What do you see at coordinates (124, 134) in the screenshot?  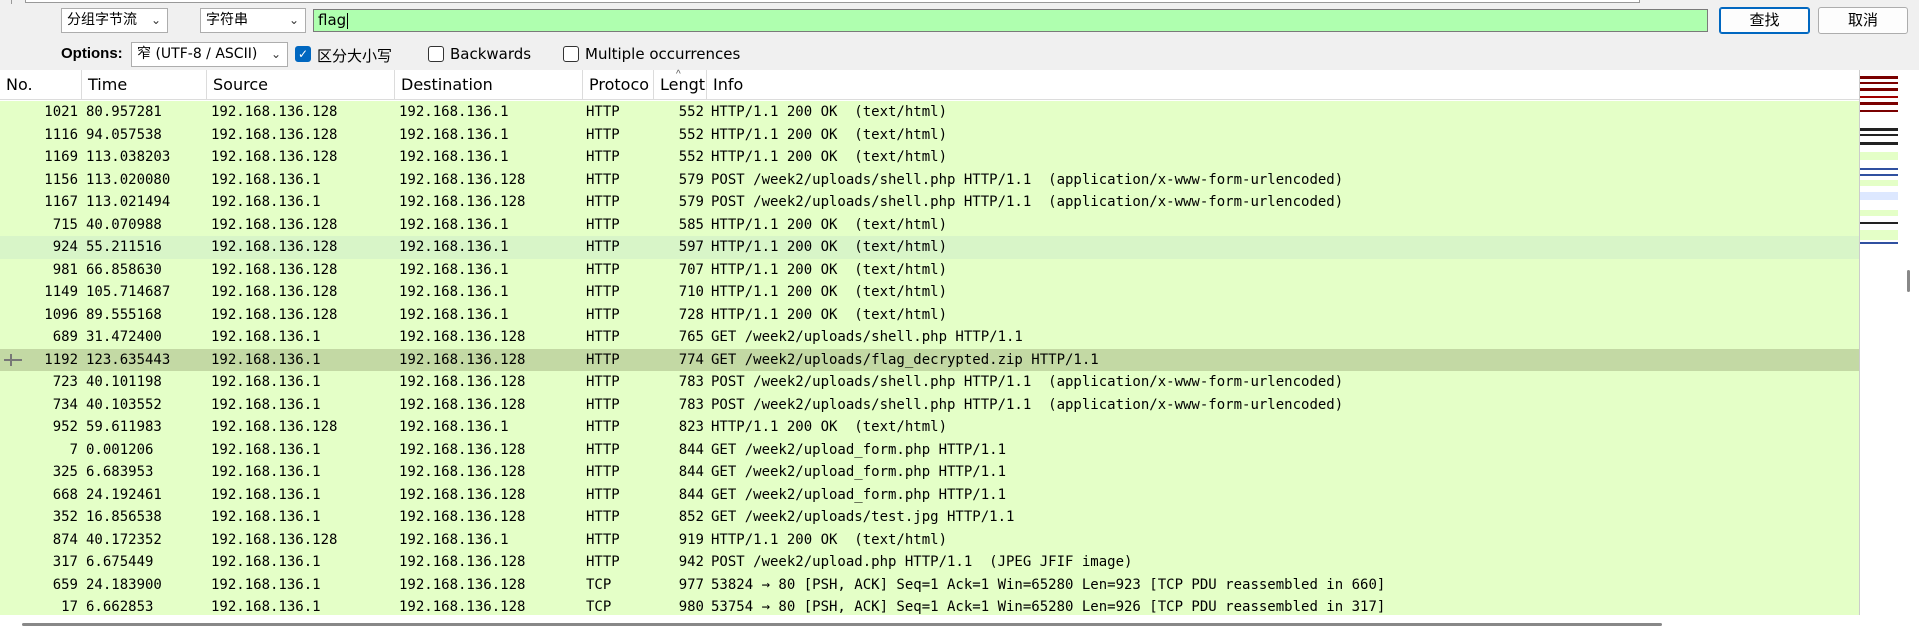 I see `packet-time: 94.057538` at bounding box center [124, 134].